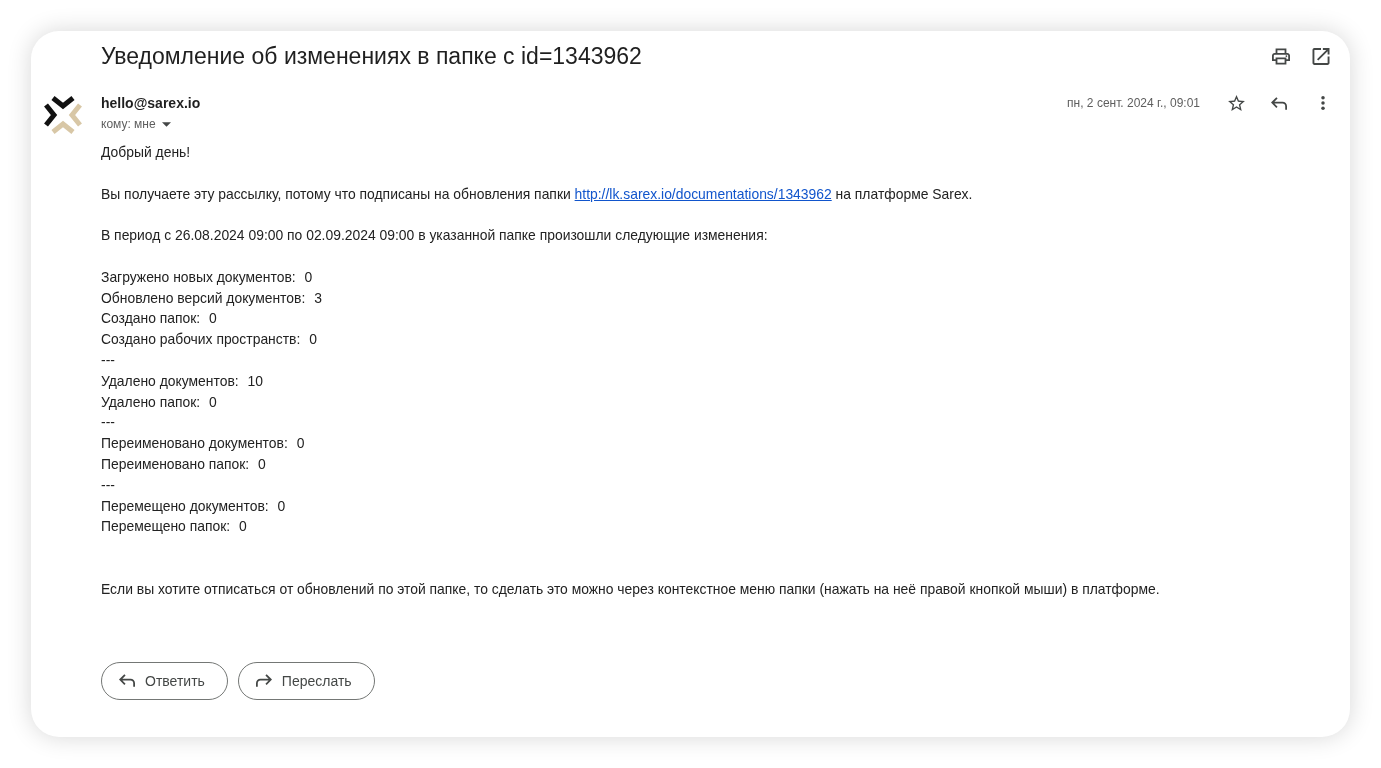 This screenshot has width=1381, height=768. What do you see at coordinates (255, 380) in the screenshot?
I see `stat-value: 10` at bounding box center [255, 380].